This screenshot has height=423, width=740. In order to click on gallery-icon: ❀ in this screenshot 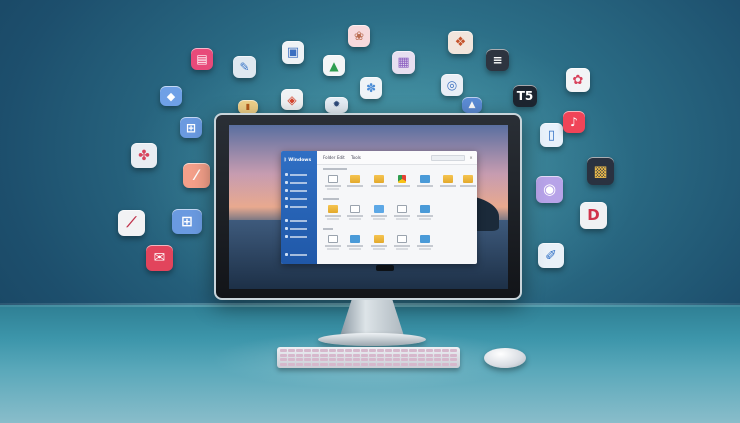, I will do `click(359, 36)`.